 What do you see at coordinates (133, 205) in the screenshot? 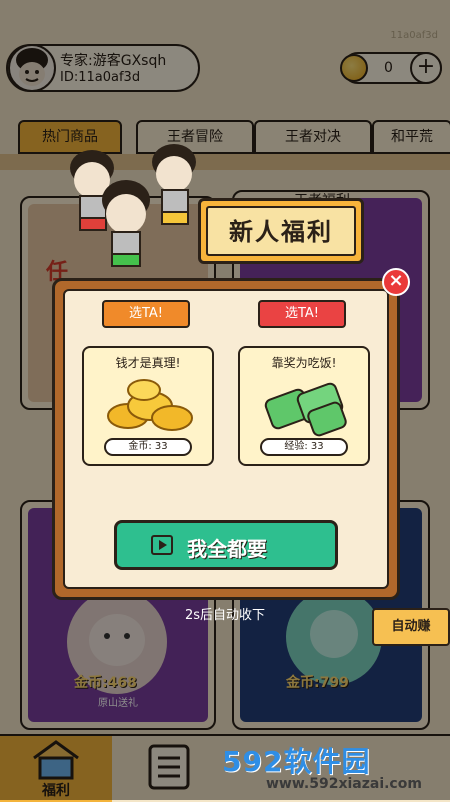
I see `mascot-characters-image` at bounding box center [133, 205].